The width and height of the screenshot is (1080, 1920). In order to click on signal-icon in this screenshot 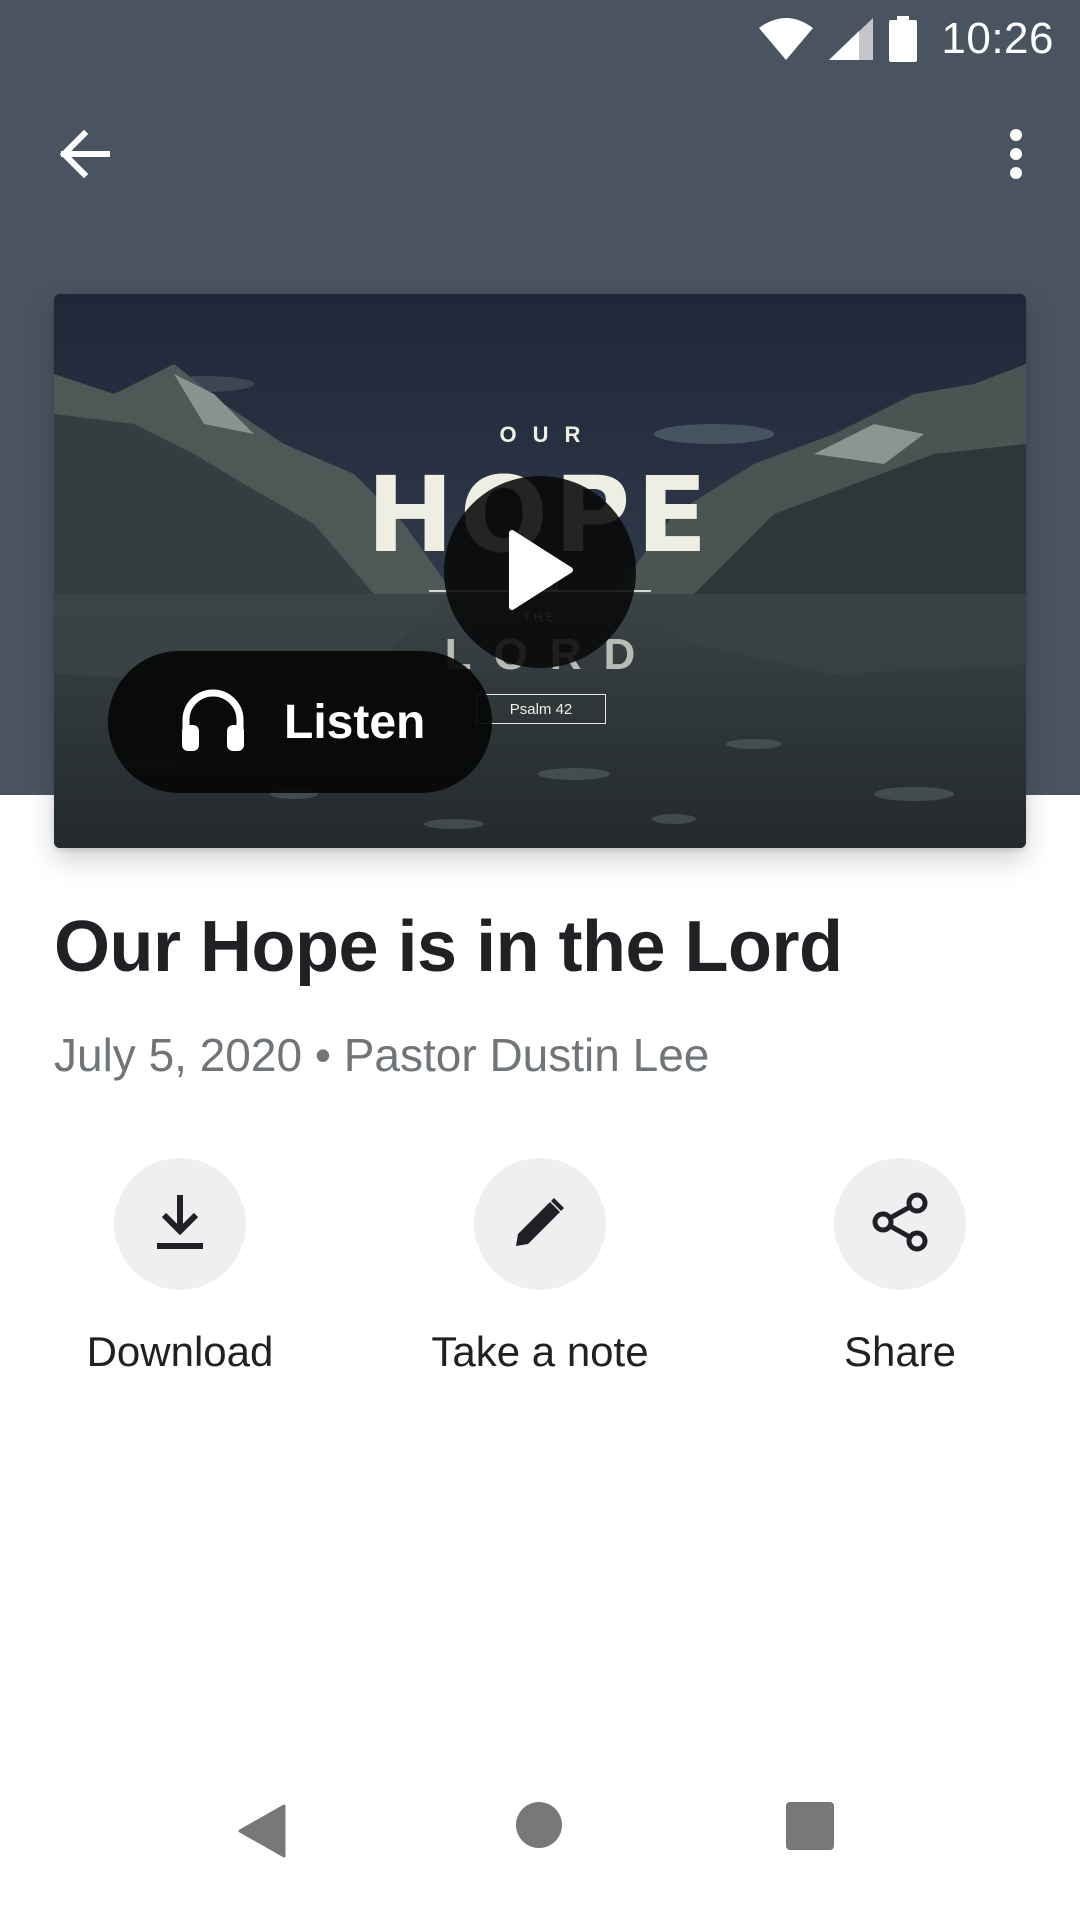, I will do `click(851, 39)`.